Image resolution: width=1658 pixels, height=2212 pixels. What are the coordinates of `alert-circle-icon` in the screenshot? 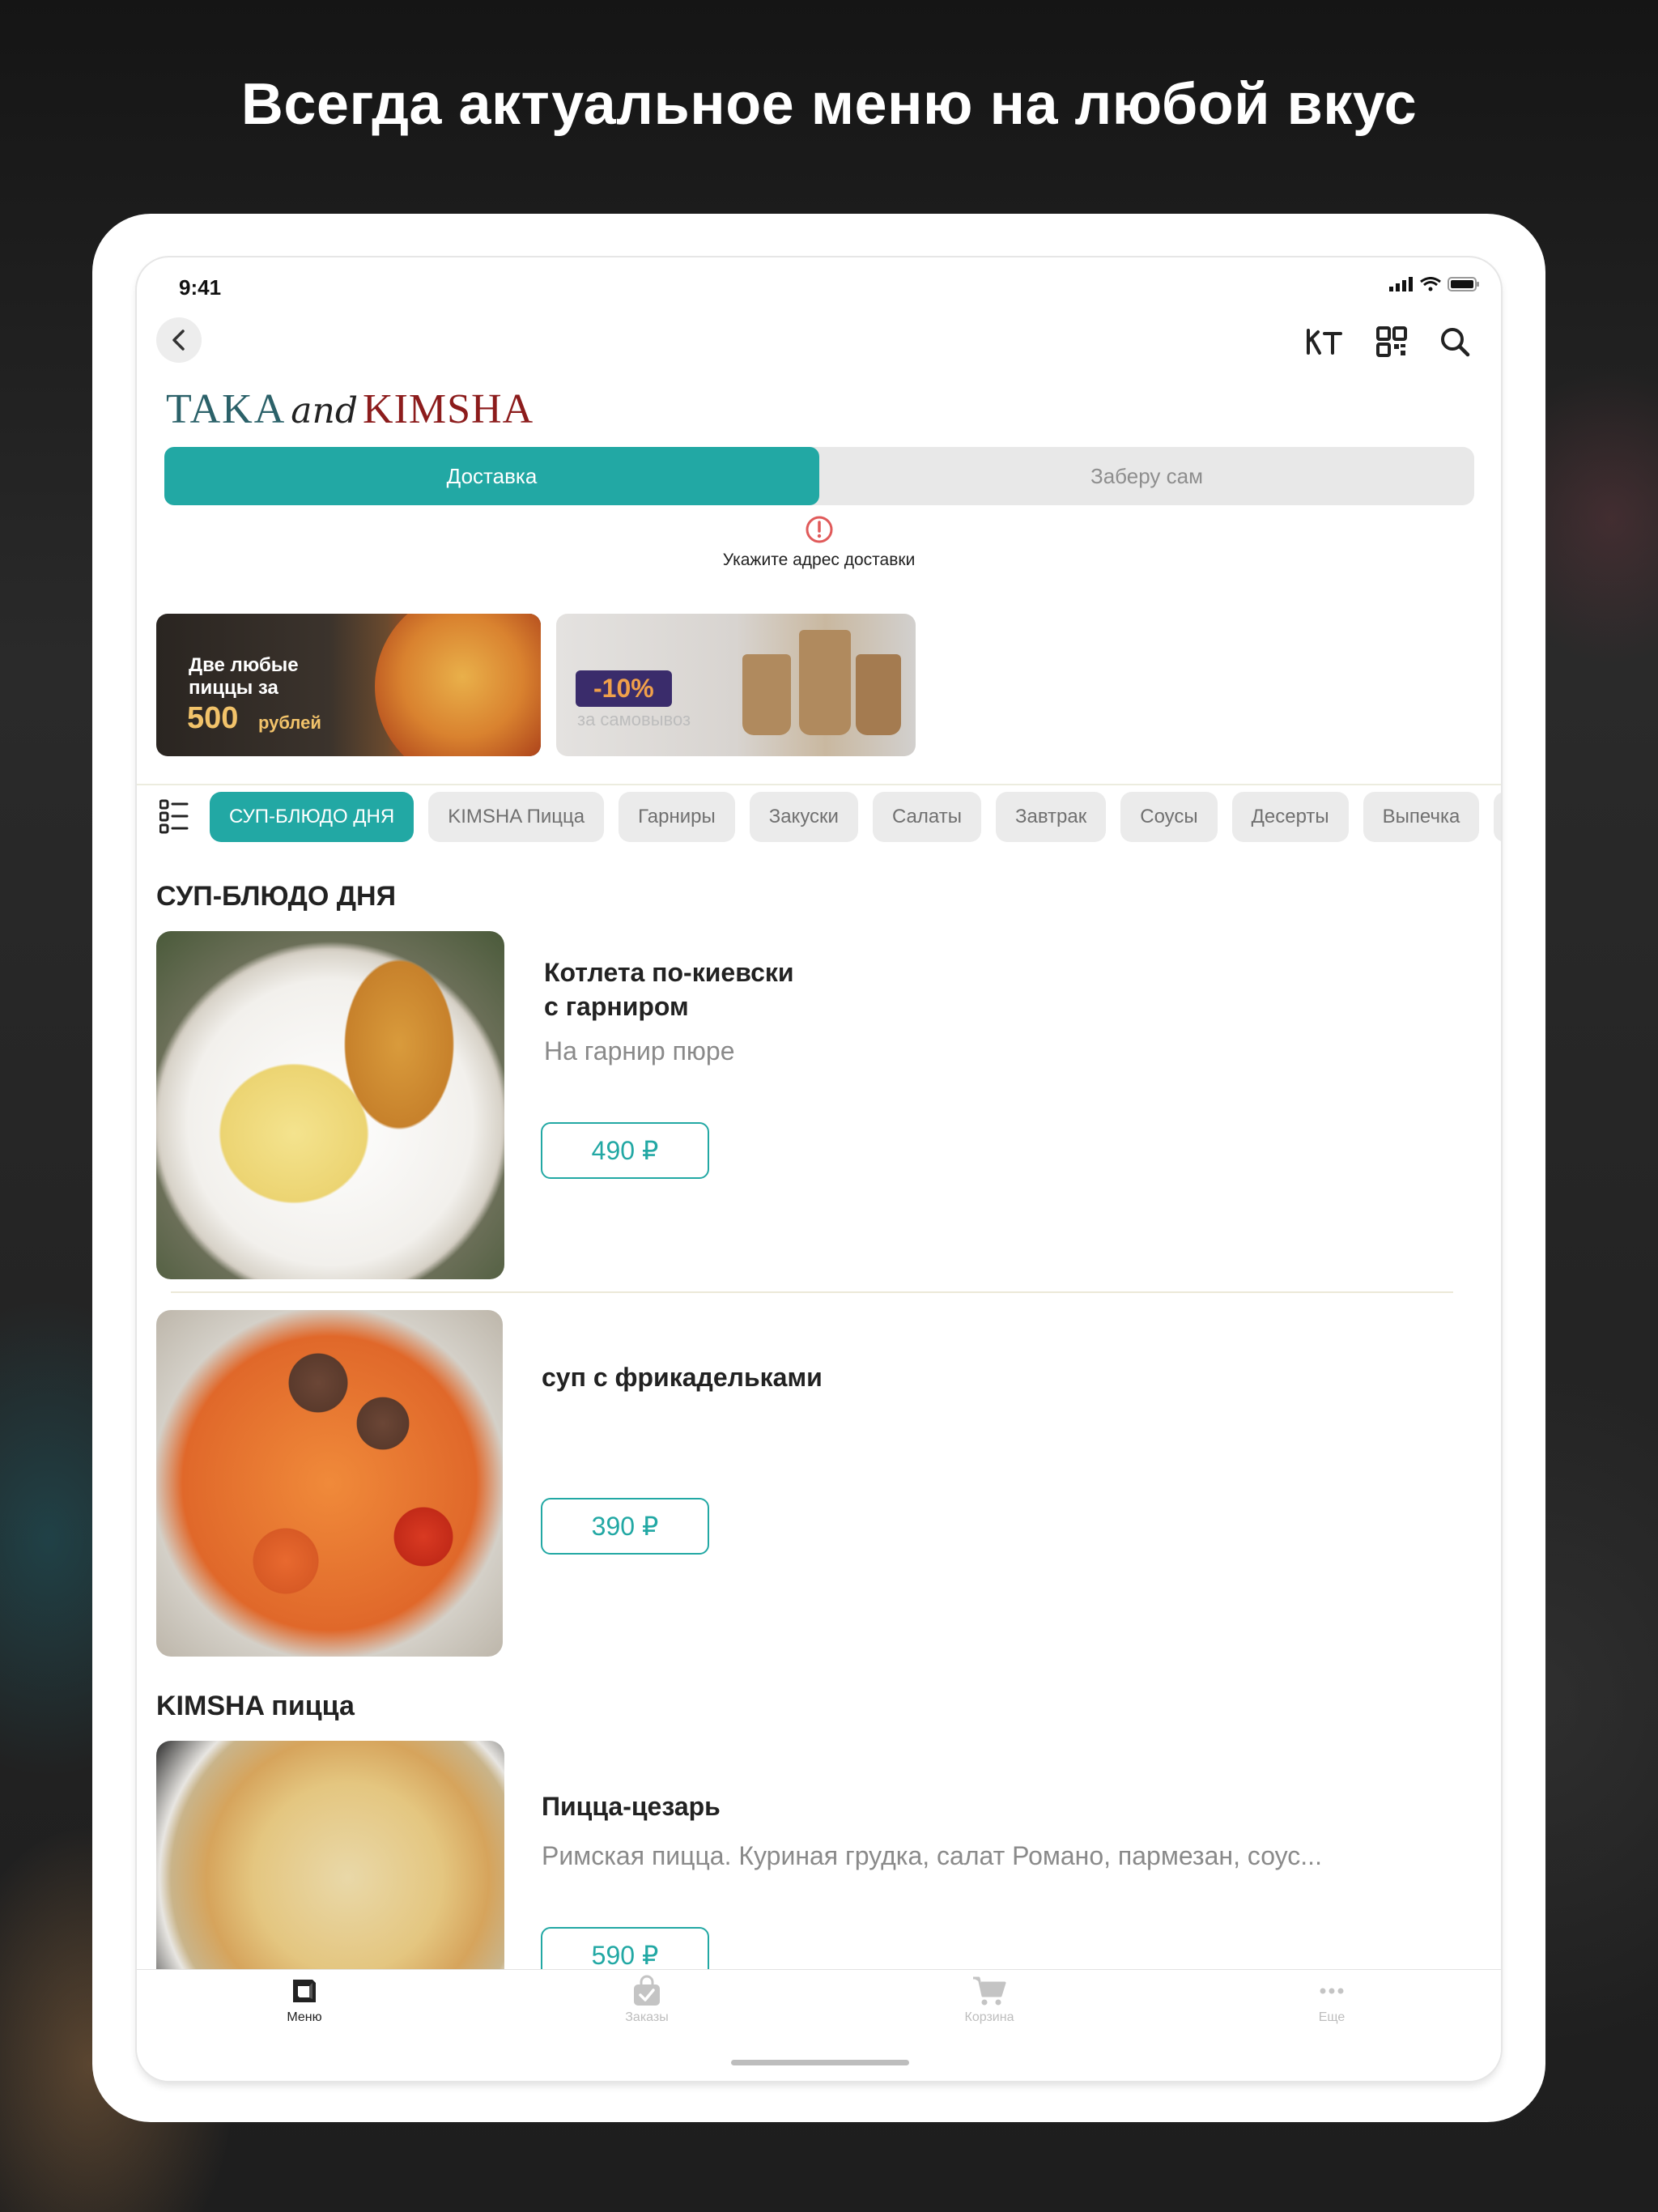 It's located at (819, 530).